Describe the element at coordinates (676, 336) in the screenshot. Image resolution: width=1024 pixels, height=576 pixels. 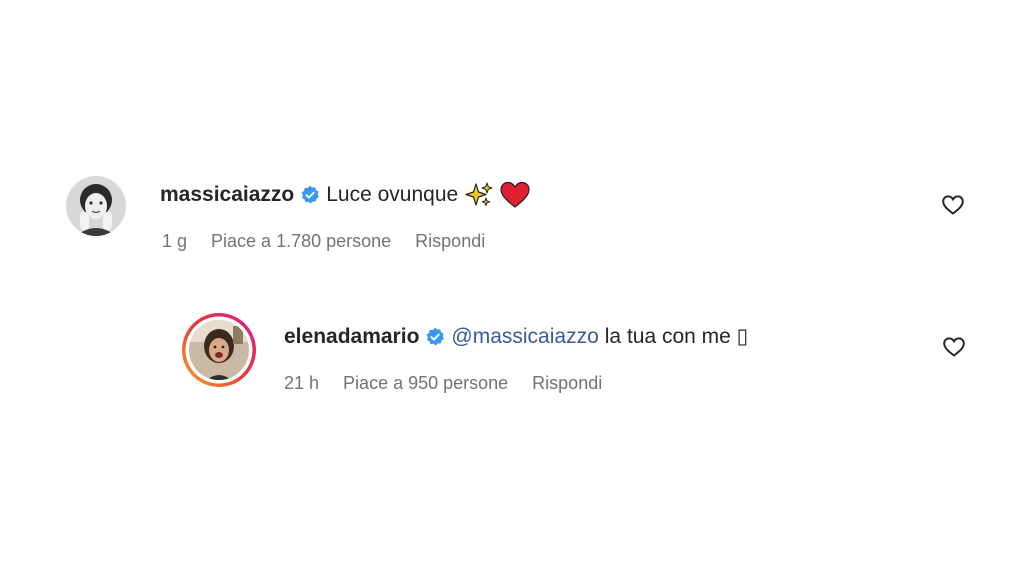
I see `reply-text: la tua con me ▯` at that location.